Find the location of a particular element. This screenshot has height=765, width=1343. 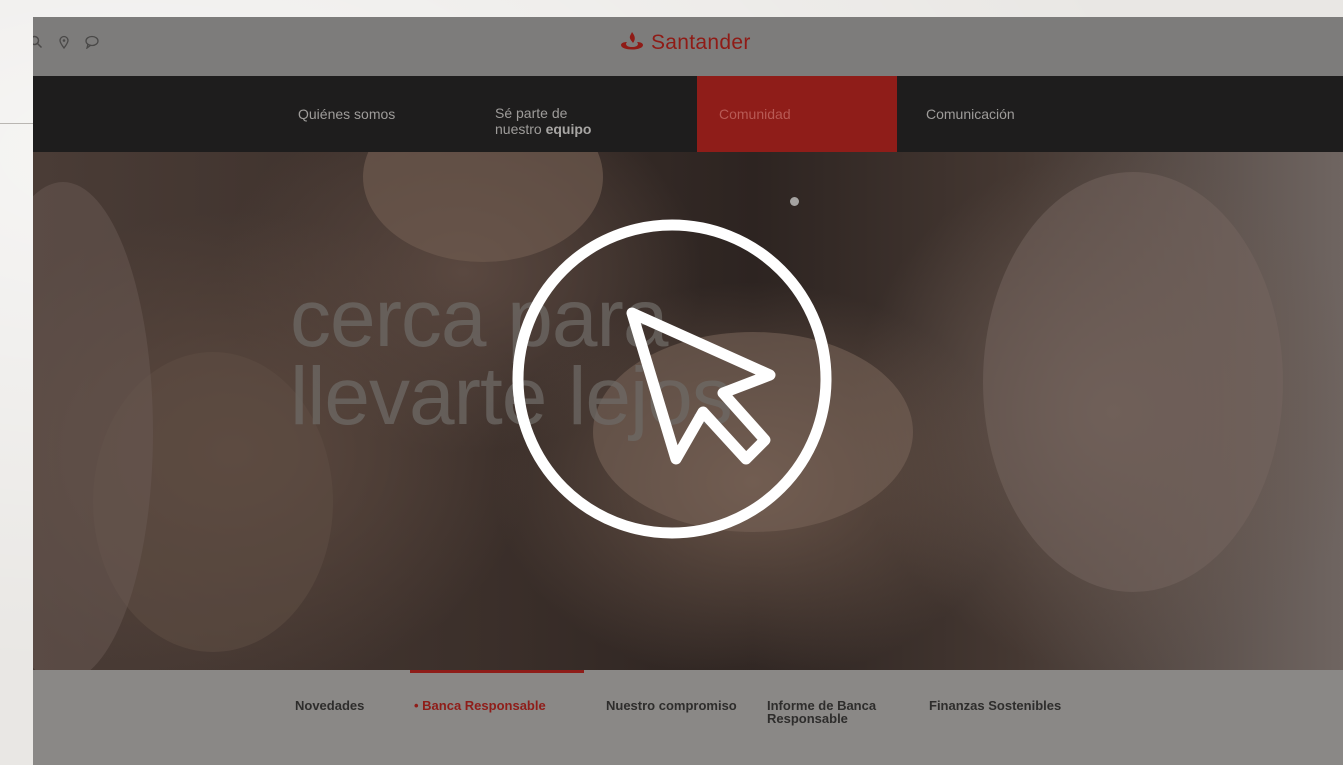

utility-icons is located at coordinates (66, 42).